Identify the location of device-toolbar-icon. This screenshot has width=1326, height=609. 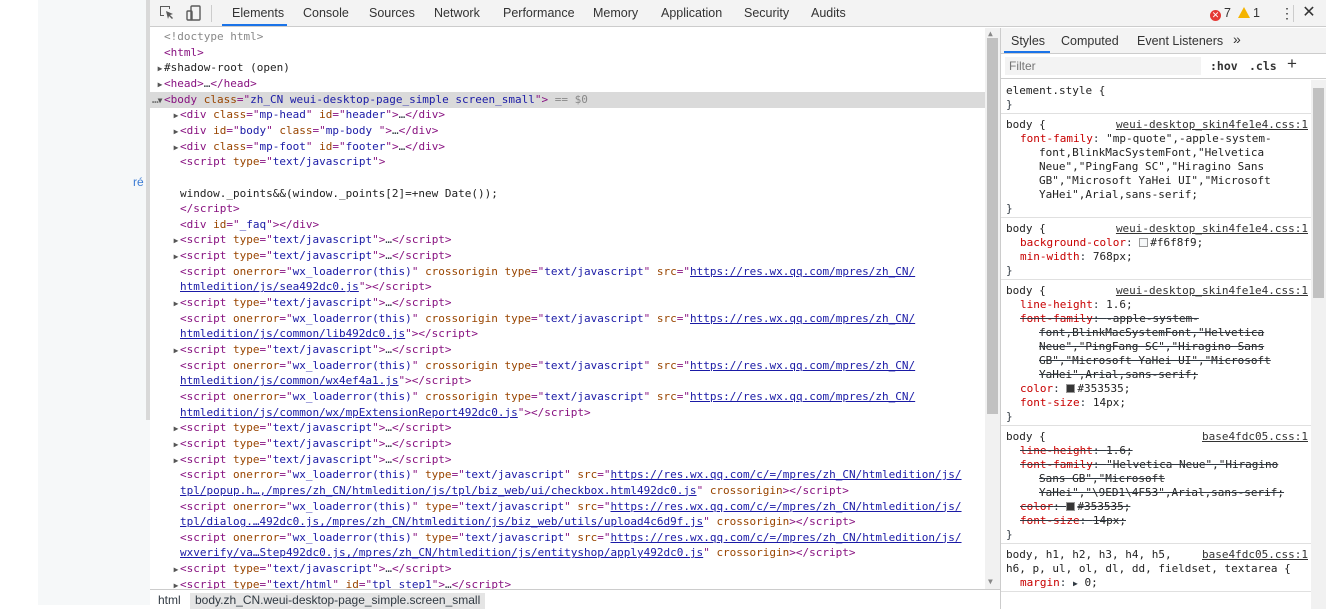
(194, 13).